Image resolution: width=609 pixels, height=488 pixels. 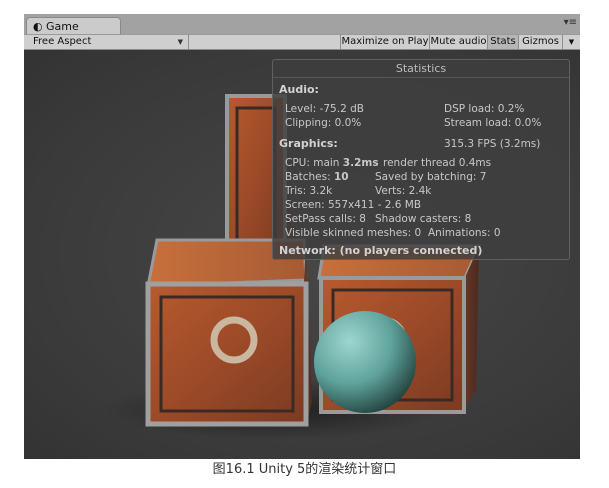 I want to click on batches: Batches: 10, so click(x=317, y=177).